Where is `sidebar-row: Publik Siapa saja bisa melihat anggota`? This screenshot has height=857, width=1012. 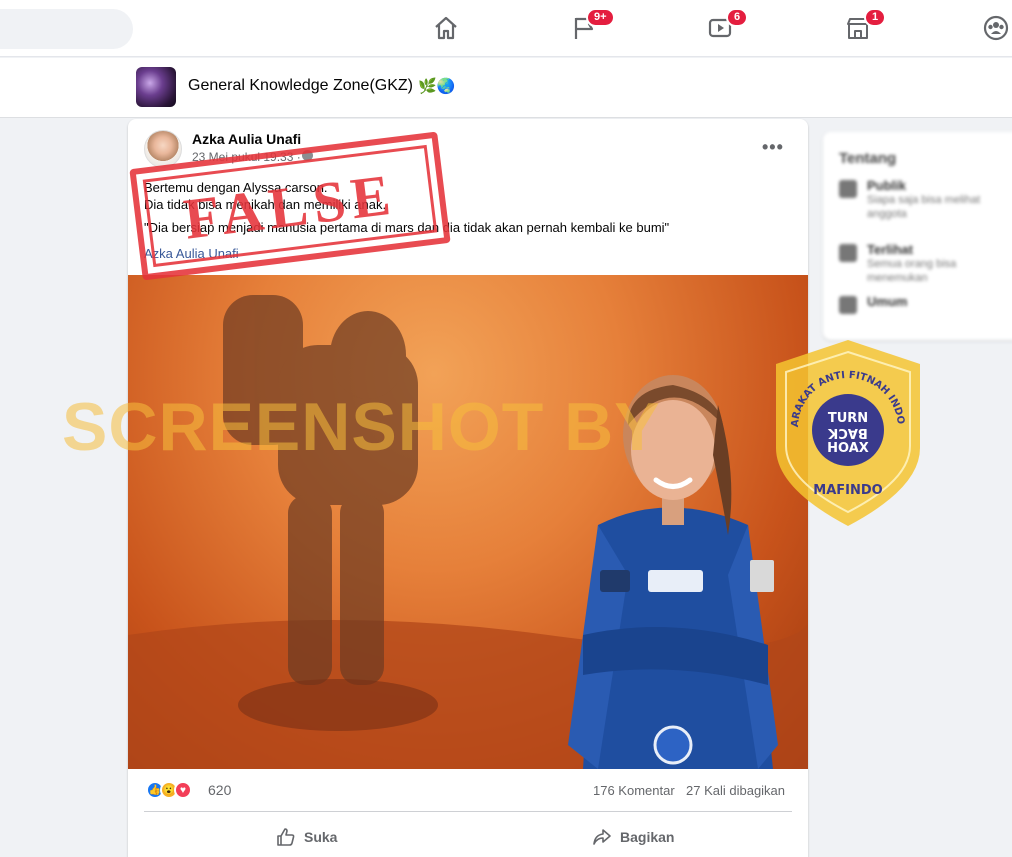
sidebar-row: Publik Siapa saja bisa melihat anggota is located at coordinates (923, 199).